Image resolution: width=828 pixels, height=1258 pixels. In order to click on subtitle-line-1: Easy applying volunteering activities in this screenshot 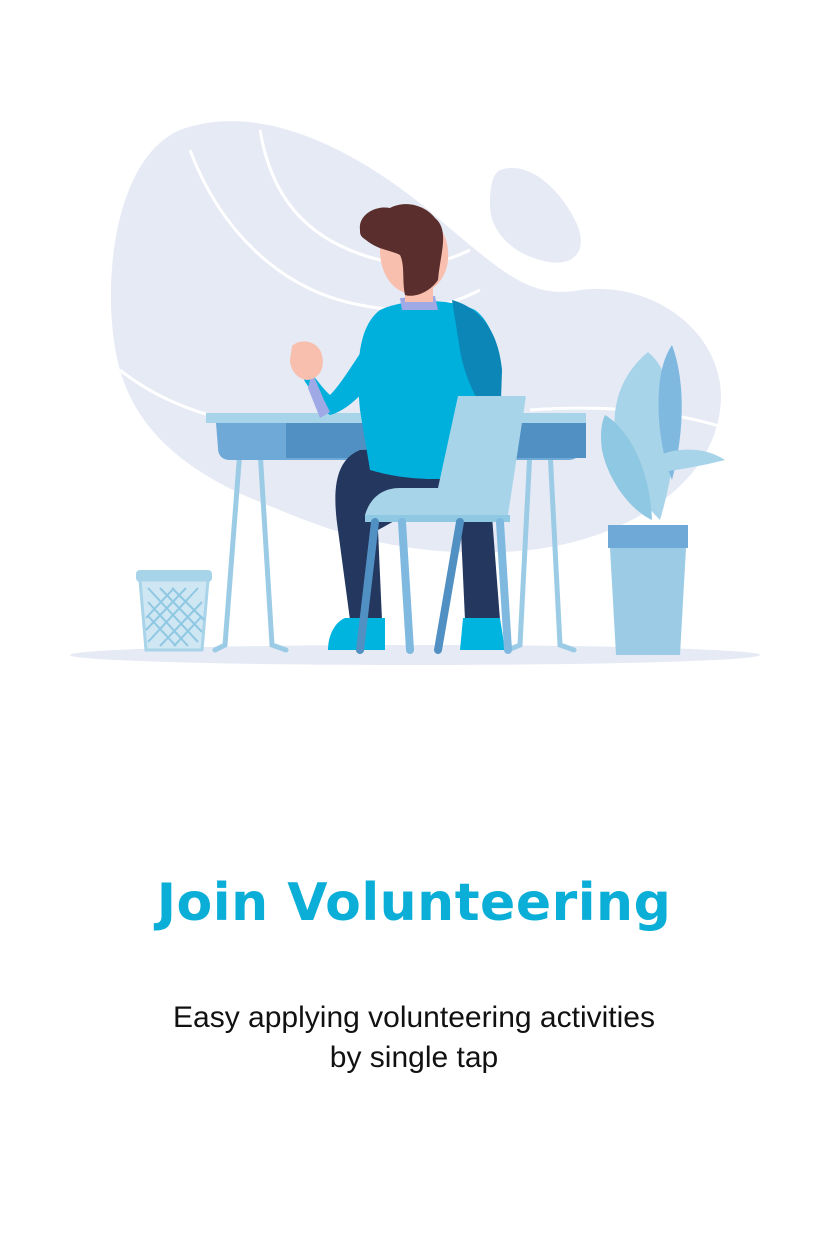, I will do `click(414, 1017)`.